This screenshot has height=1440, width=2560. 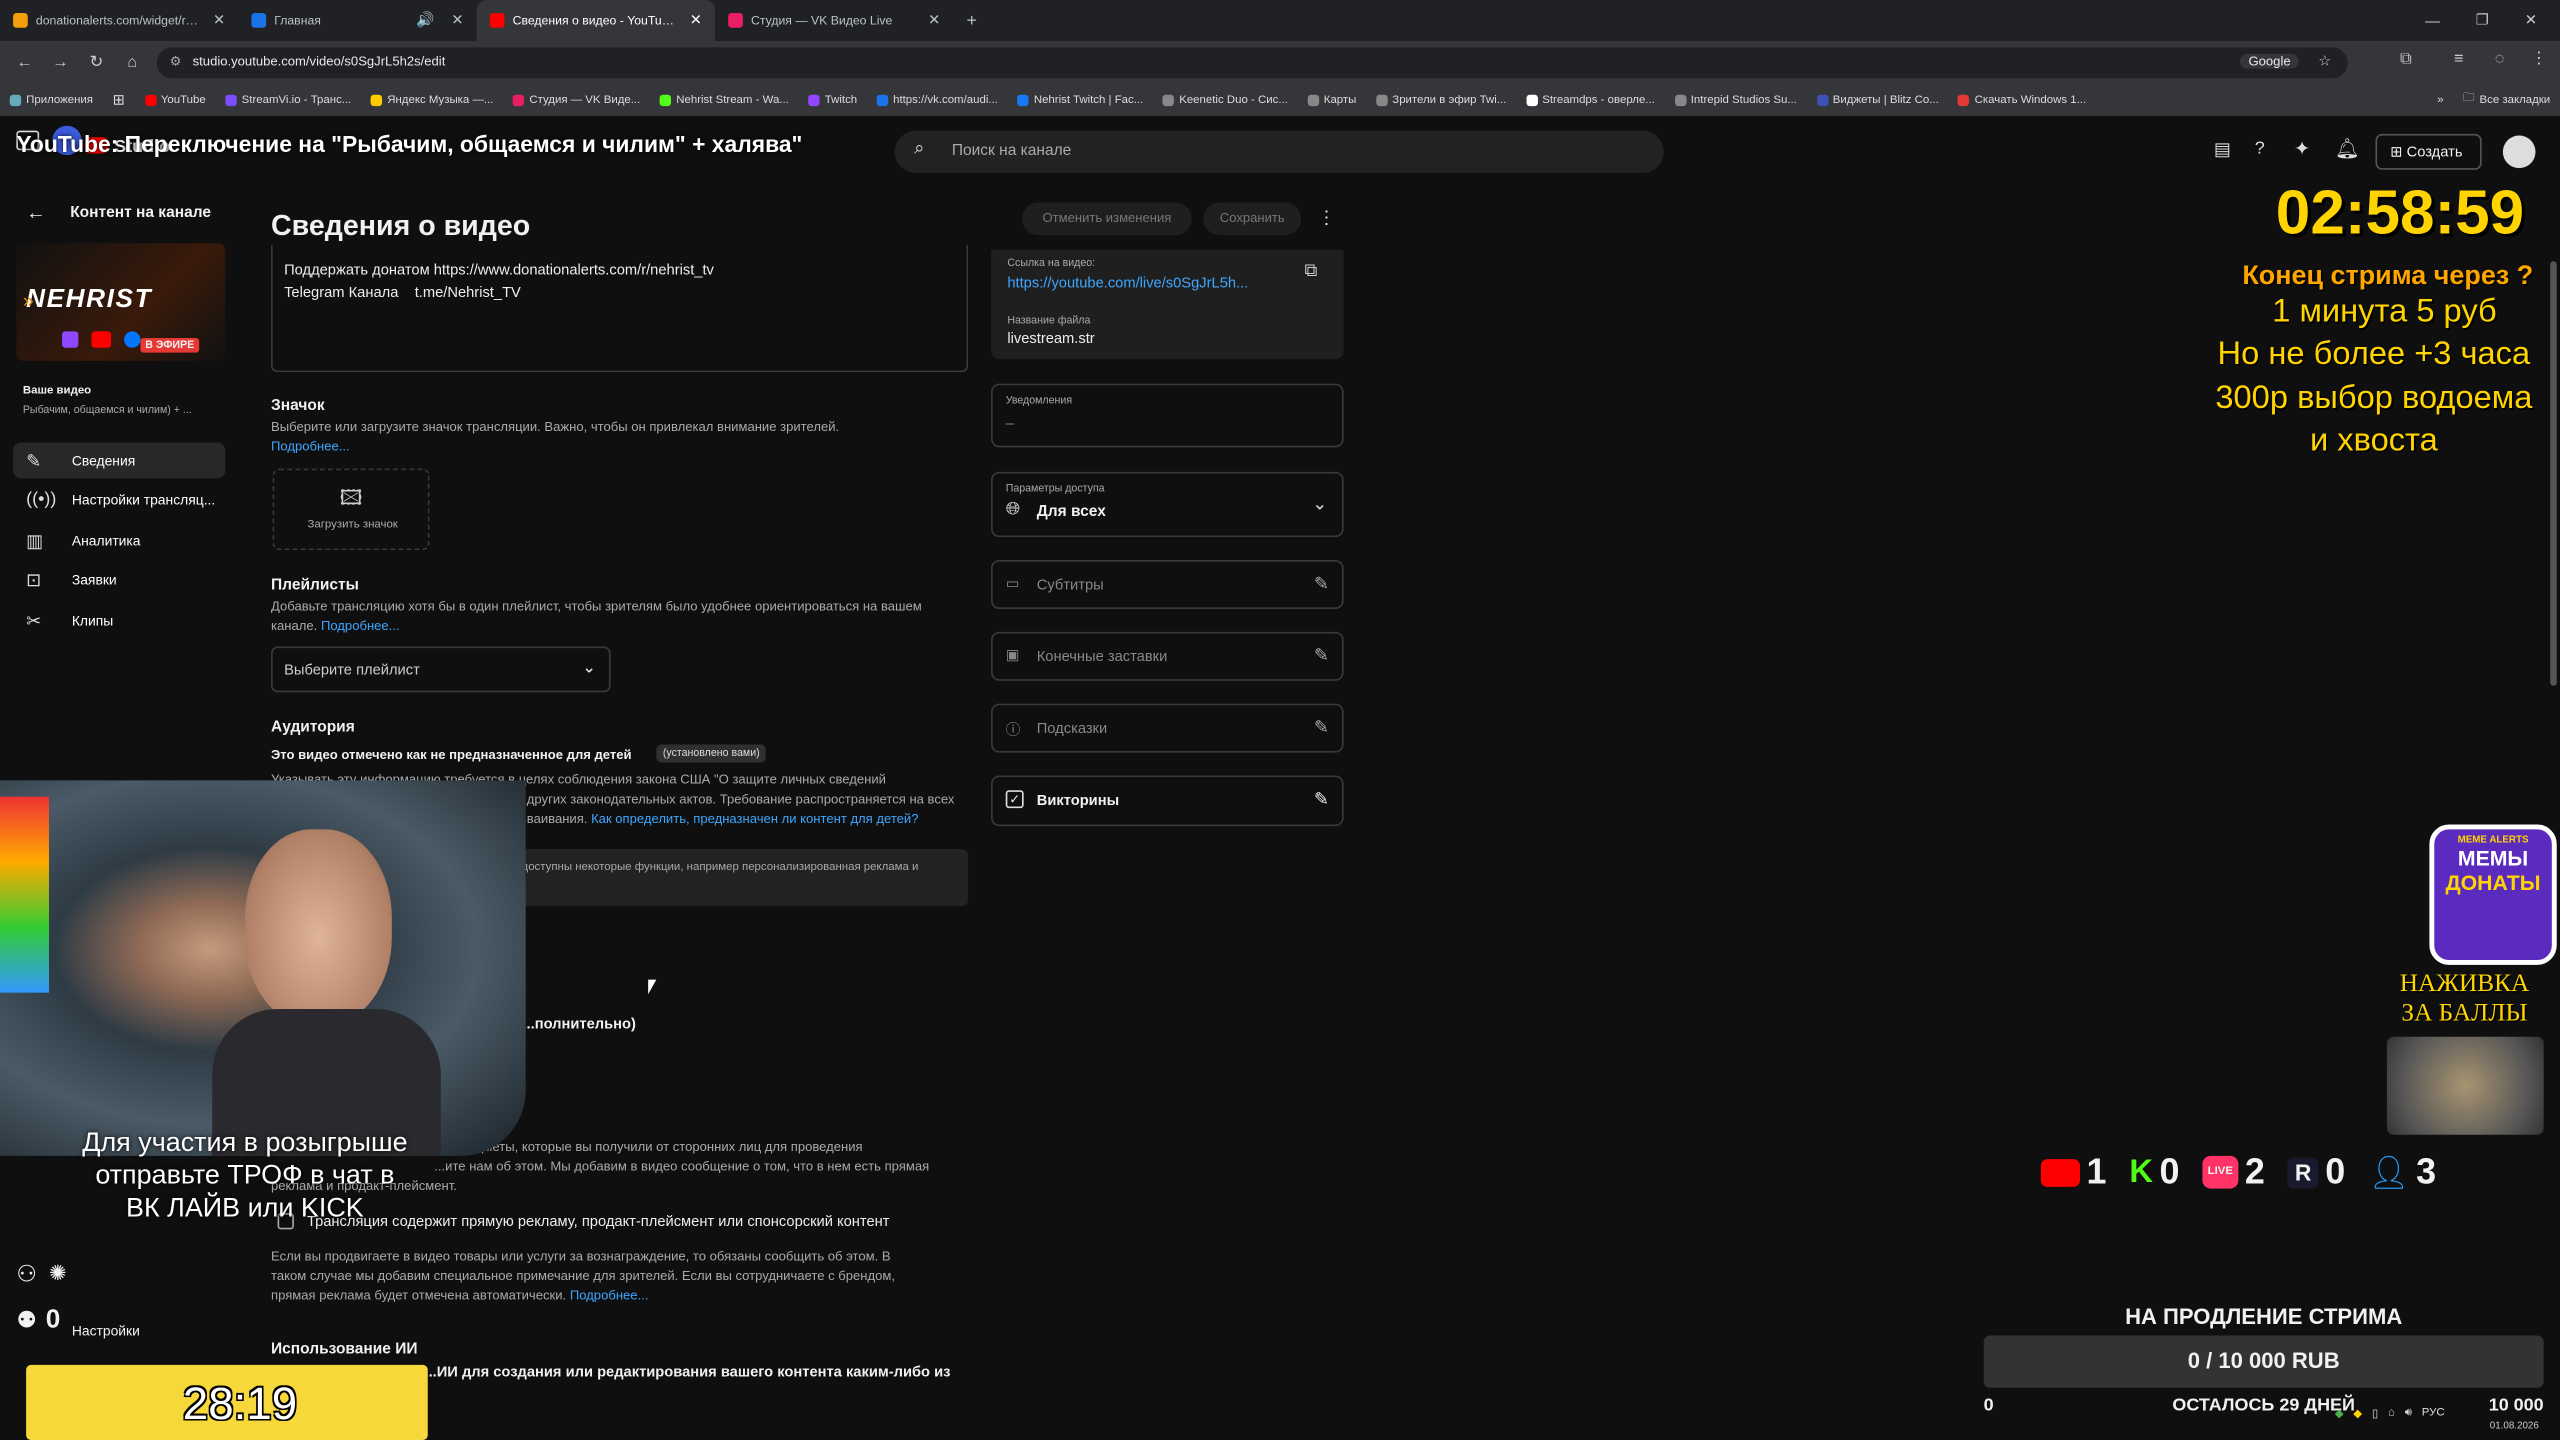 What do you see at coordinates (2141, 1171) in the screenshot?
I see `kick-icon: K` at bounding box center [2141, 1171].